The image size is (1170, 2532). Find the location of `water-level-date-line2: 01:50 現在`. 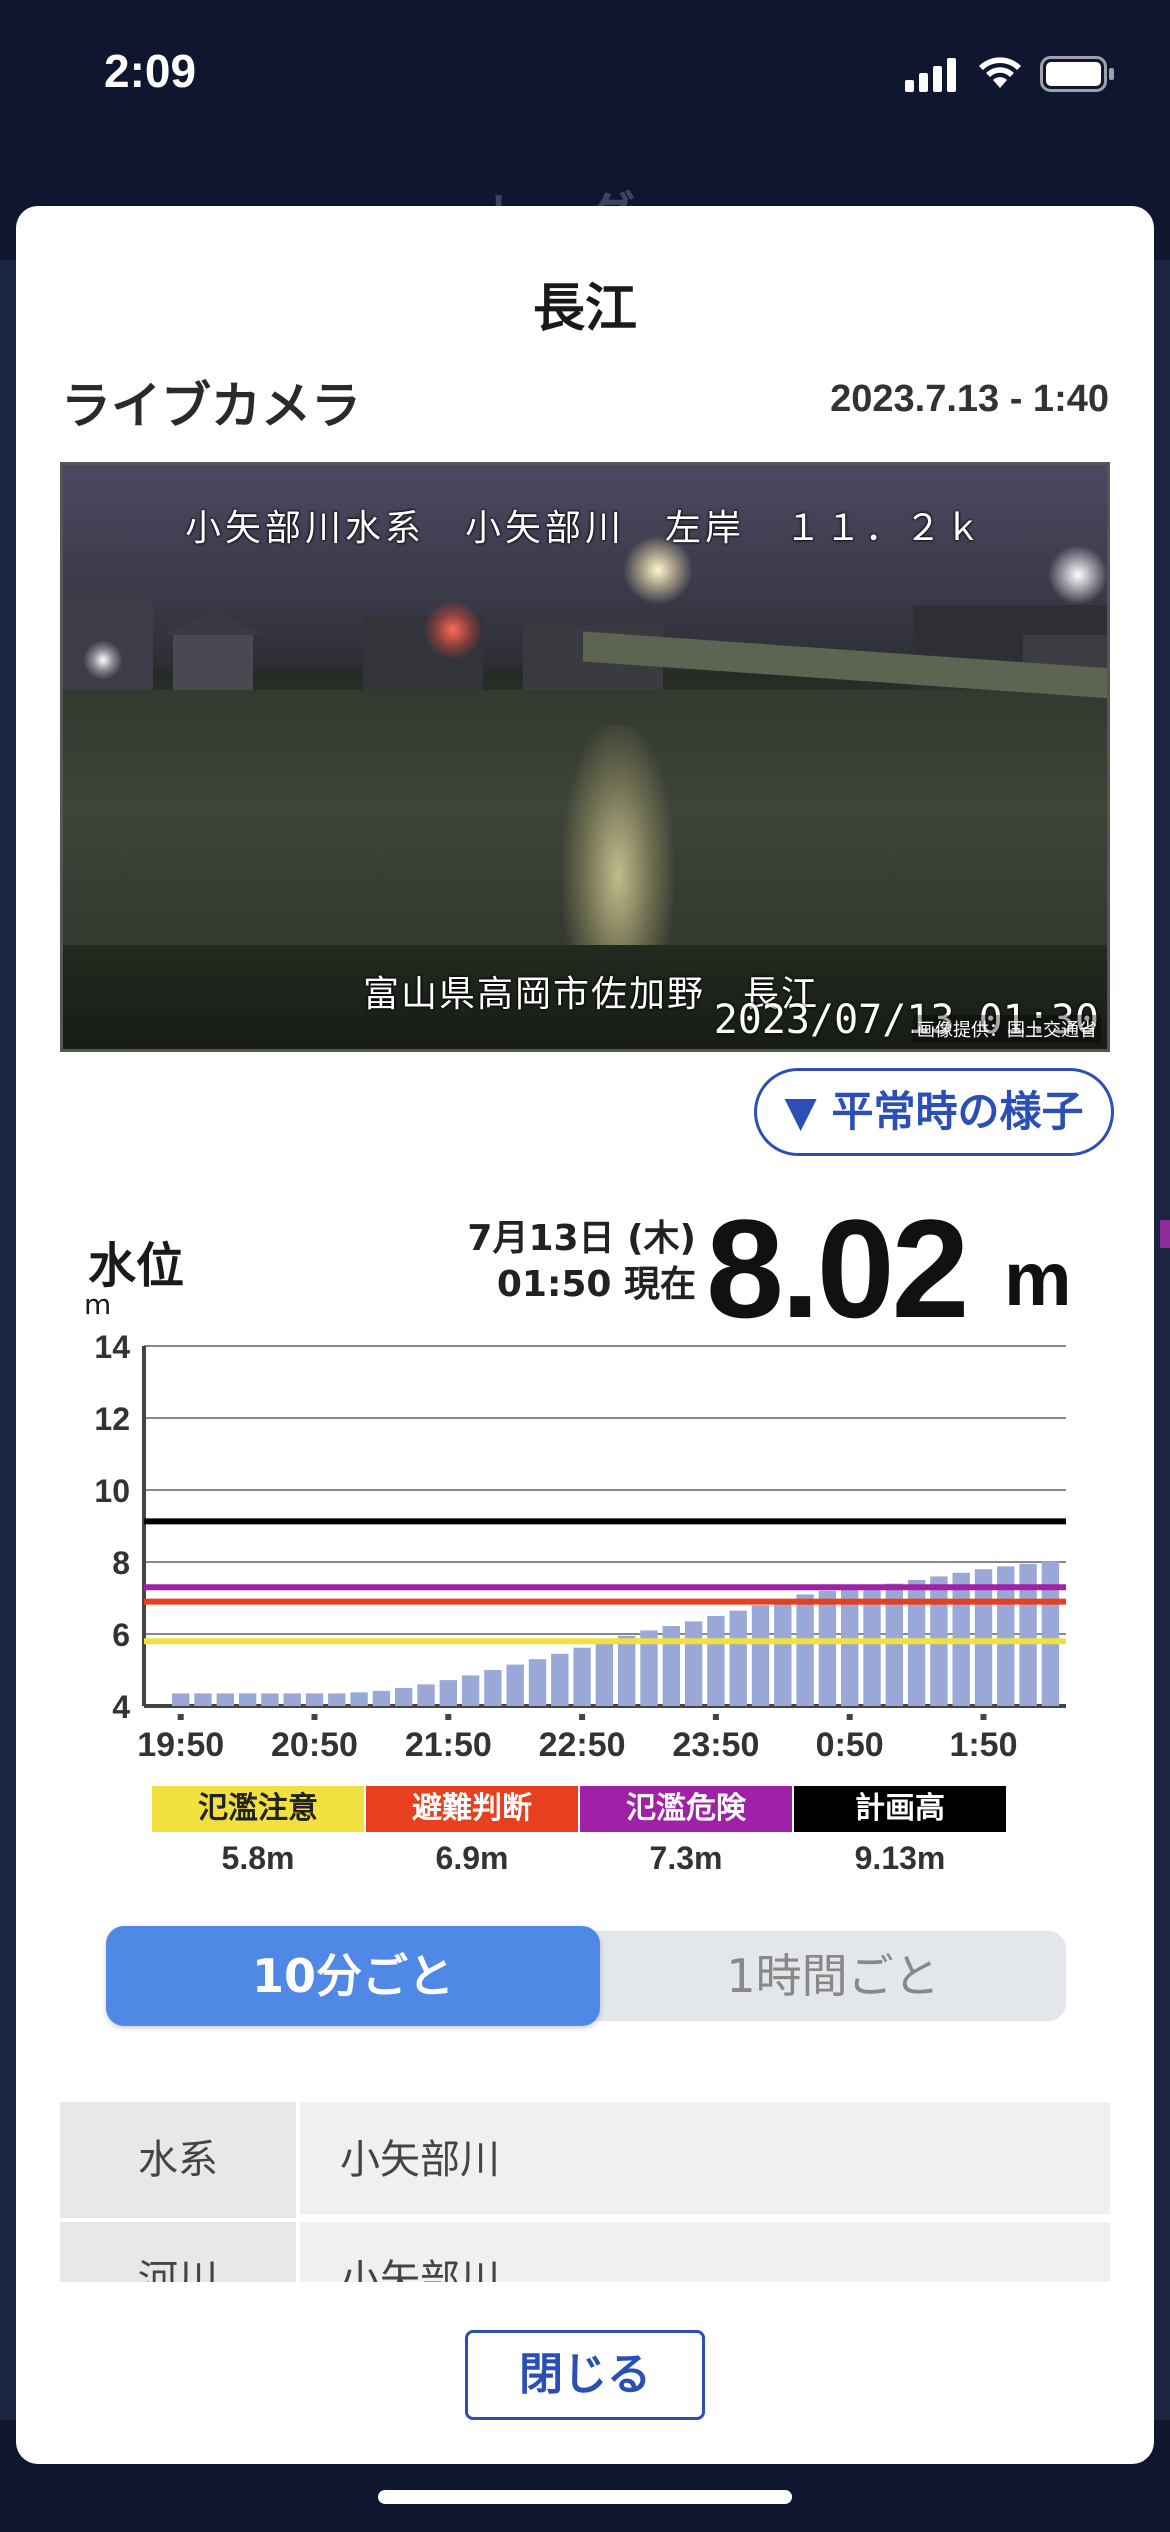

water-level-date-line2: 01:50 現在 is located at coordinates (596, 1284).